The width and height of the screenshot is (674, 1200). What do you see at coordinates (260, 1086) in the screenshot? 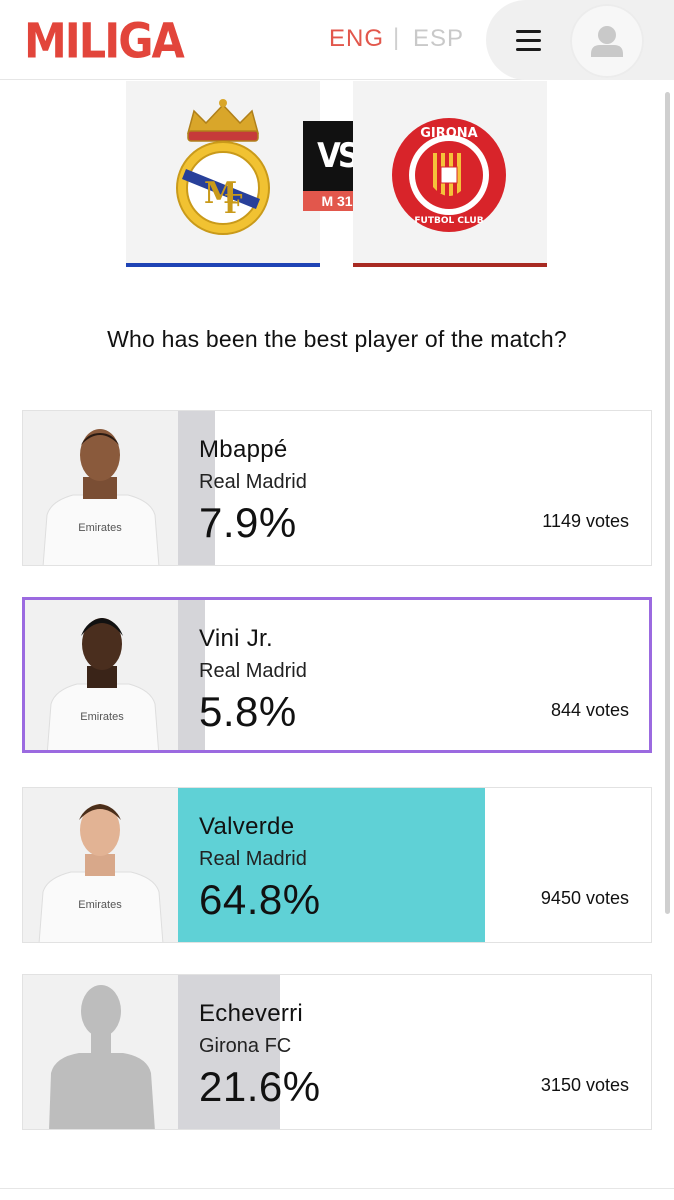
I see `vote-percentage: 21.6%` at bounding box center [260, 1086].